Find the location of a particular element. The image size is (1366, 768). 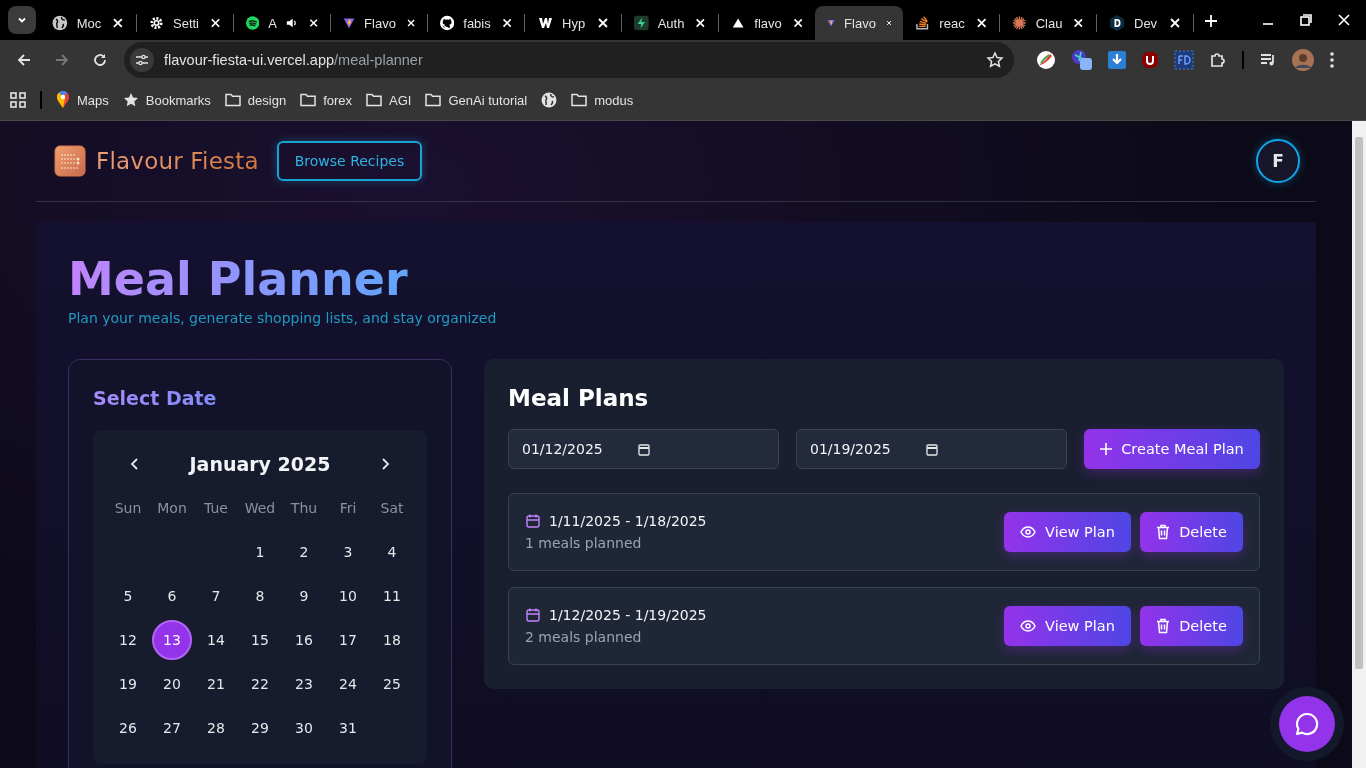

calendar-day: 1 is located at coordinates (260, 552).